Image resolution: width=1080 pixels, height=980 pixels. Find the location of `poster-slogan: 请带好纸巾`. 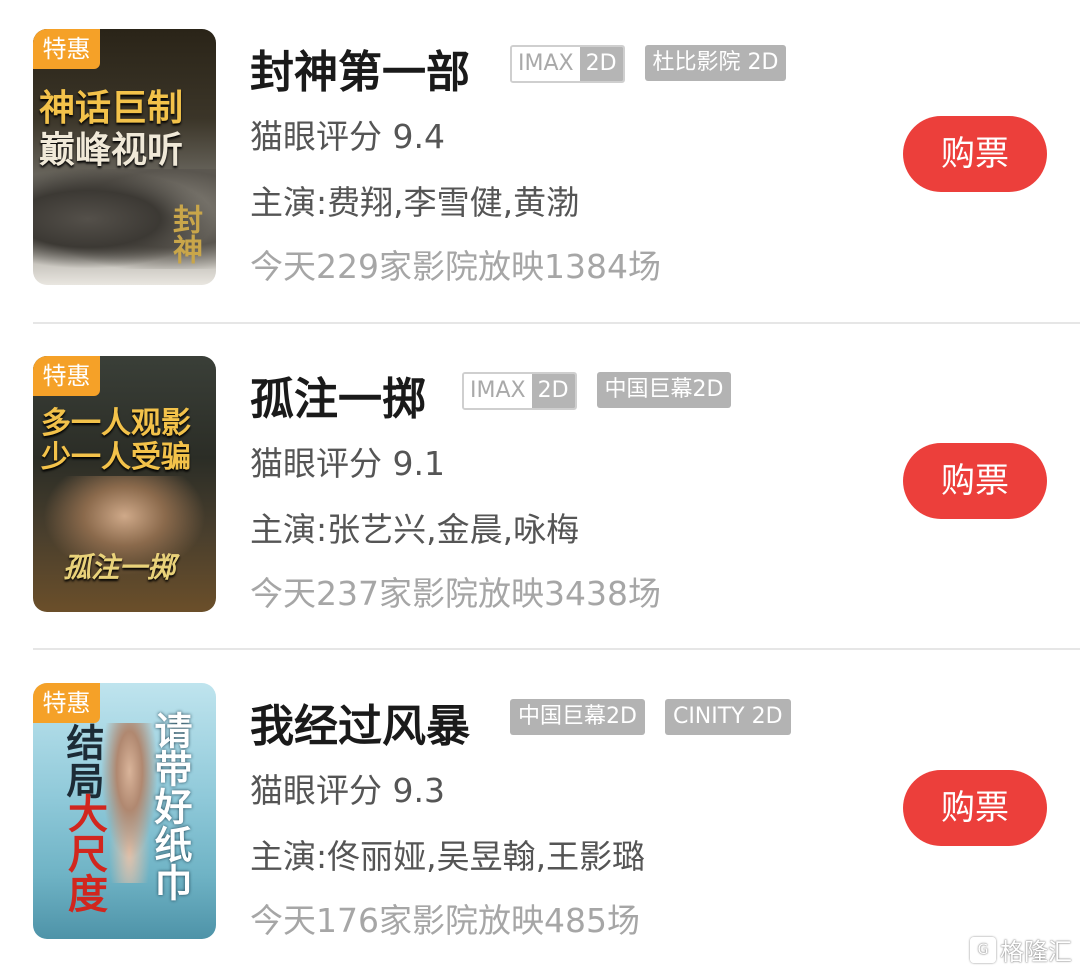

poster-slogan: 请带好纸巾 is located at coordinates (170, 806).